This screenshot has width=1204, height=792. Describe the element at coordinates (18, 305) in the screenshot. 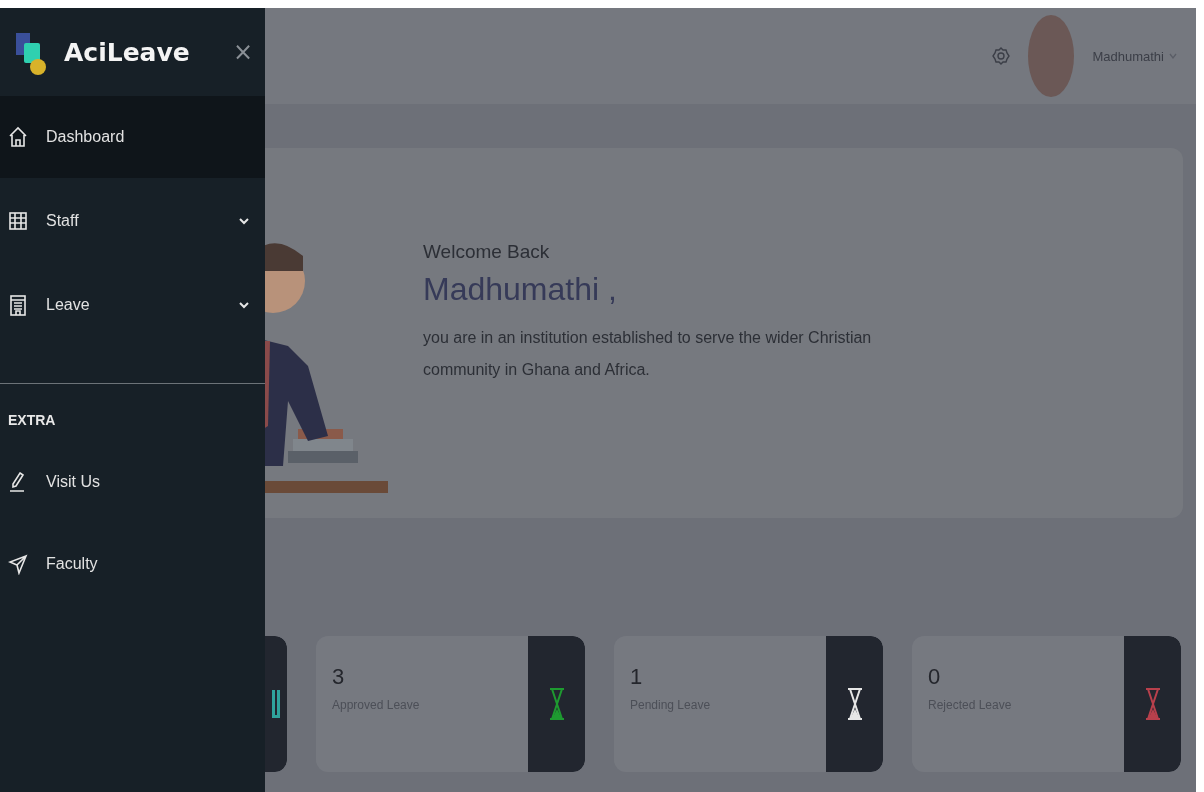

I see `building-icon` at that location.